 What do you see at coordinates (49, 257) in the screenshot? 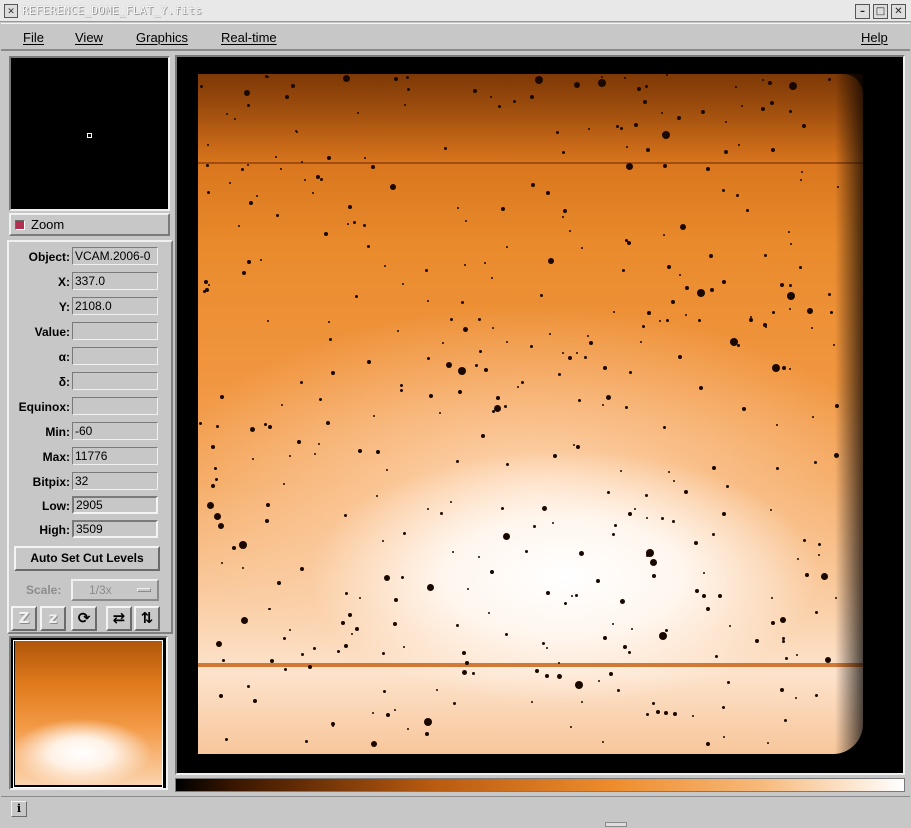
I see `object-label: Object:` at bounding box center [49, 257].